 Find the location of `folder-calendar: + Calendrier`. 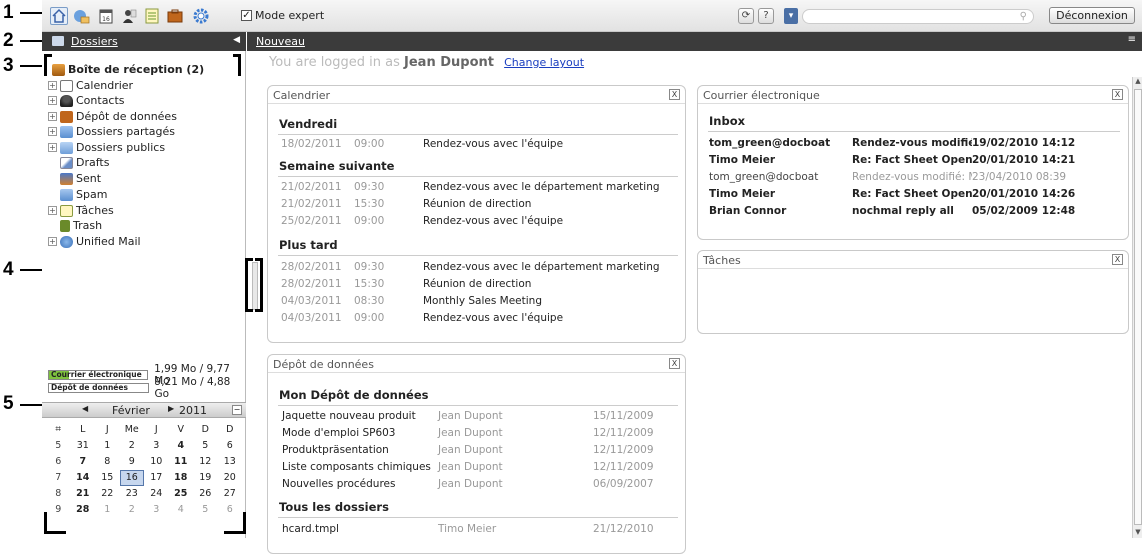

folder-calendar: + Calendrier is located at coordinates (90, 85).